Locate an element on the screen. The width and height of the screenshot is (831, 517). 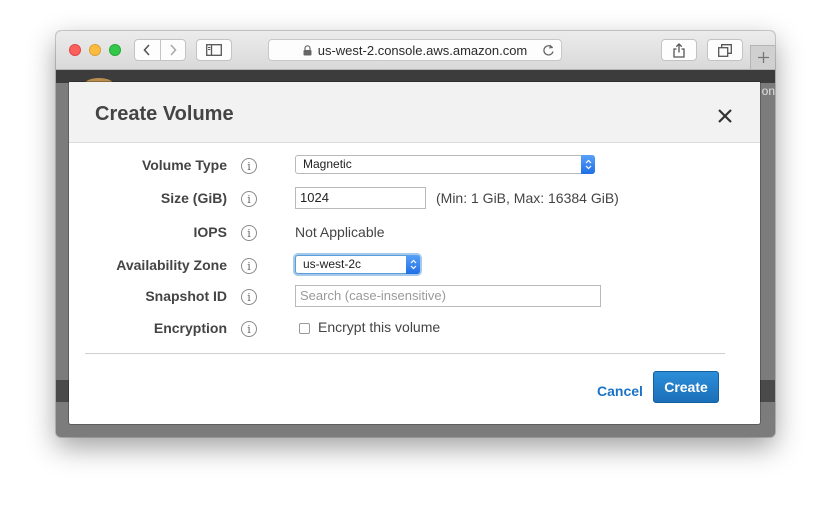
encrypt-volume-checkbox is located at coordinates (304, 328).